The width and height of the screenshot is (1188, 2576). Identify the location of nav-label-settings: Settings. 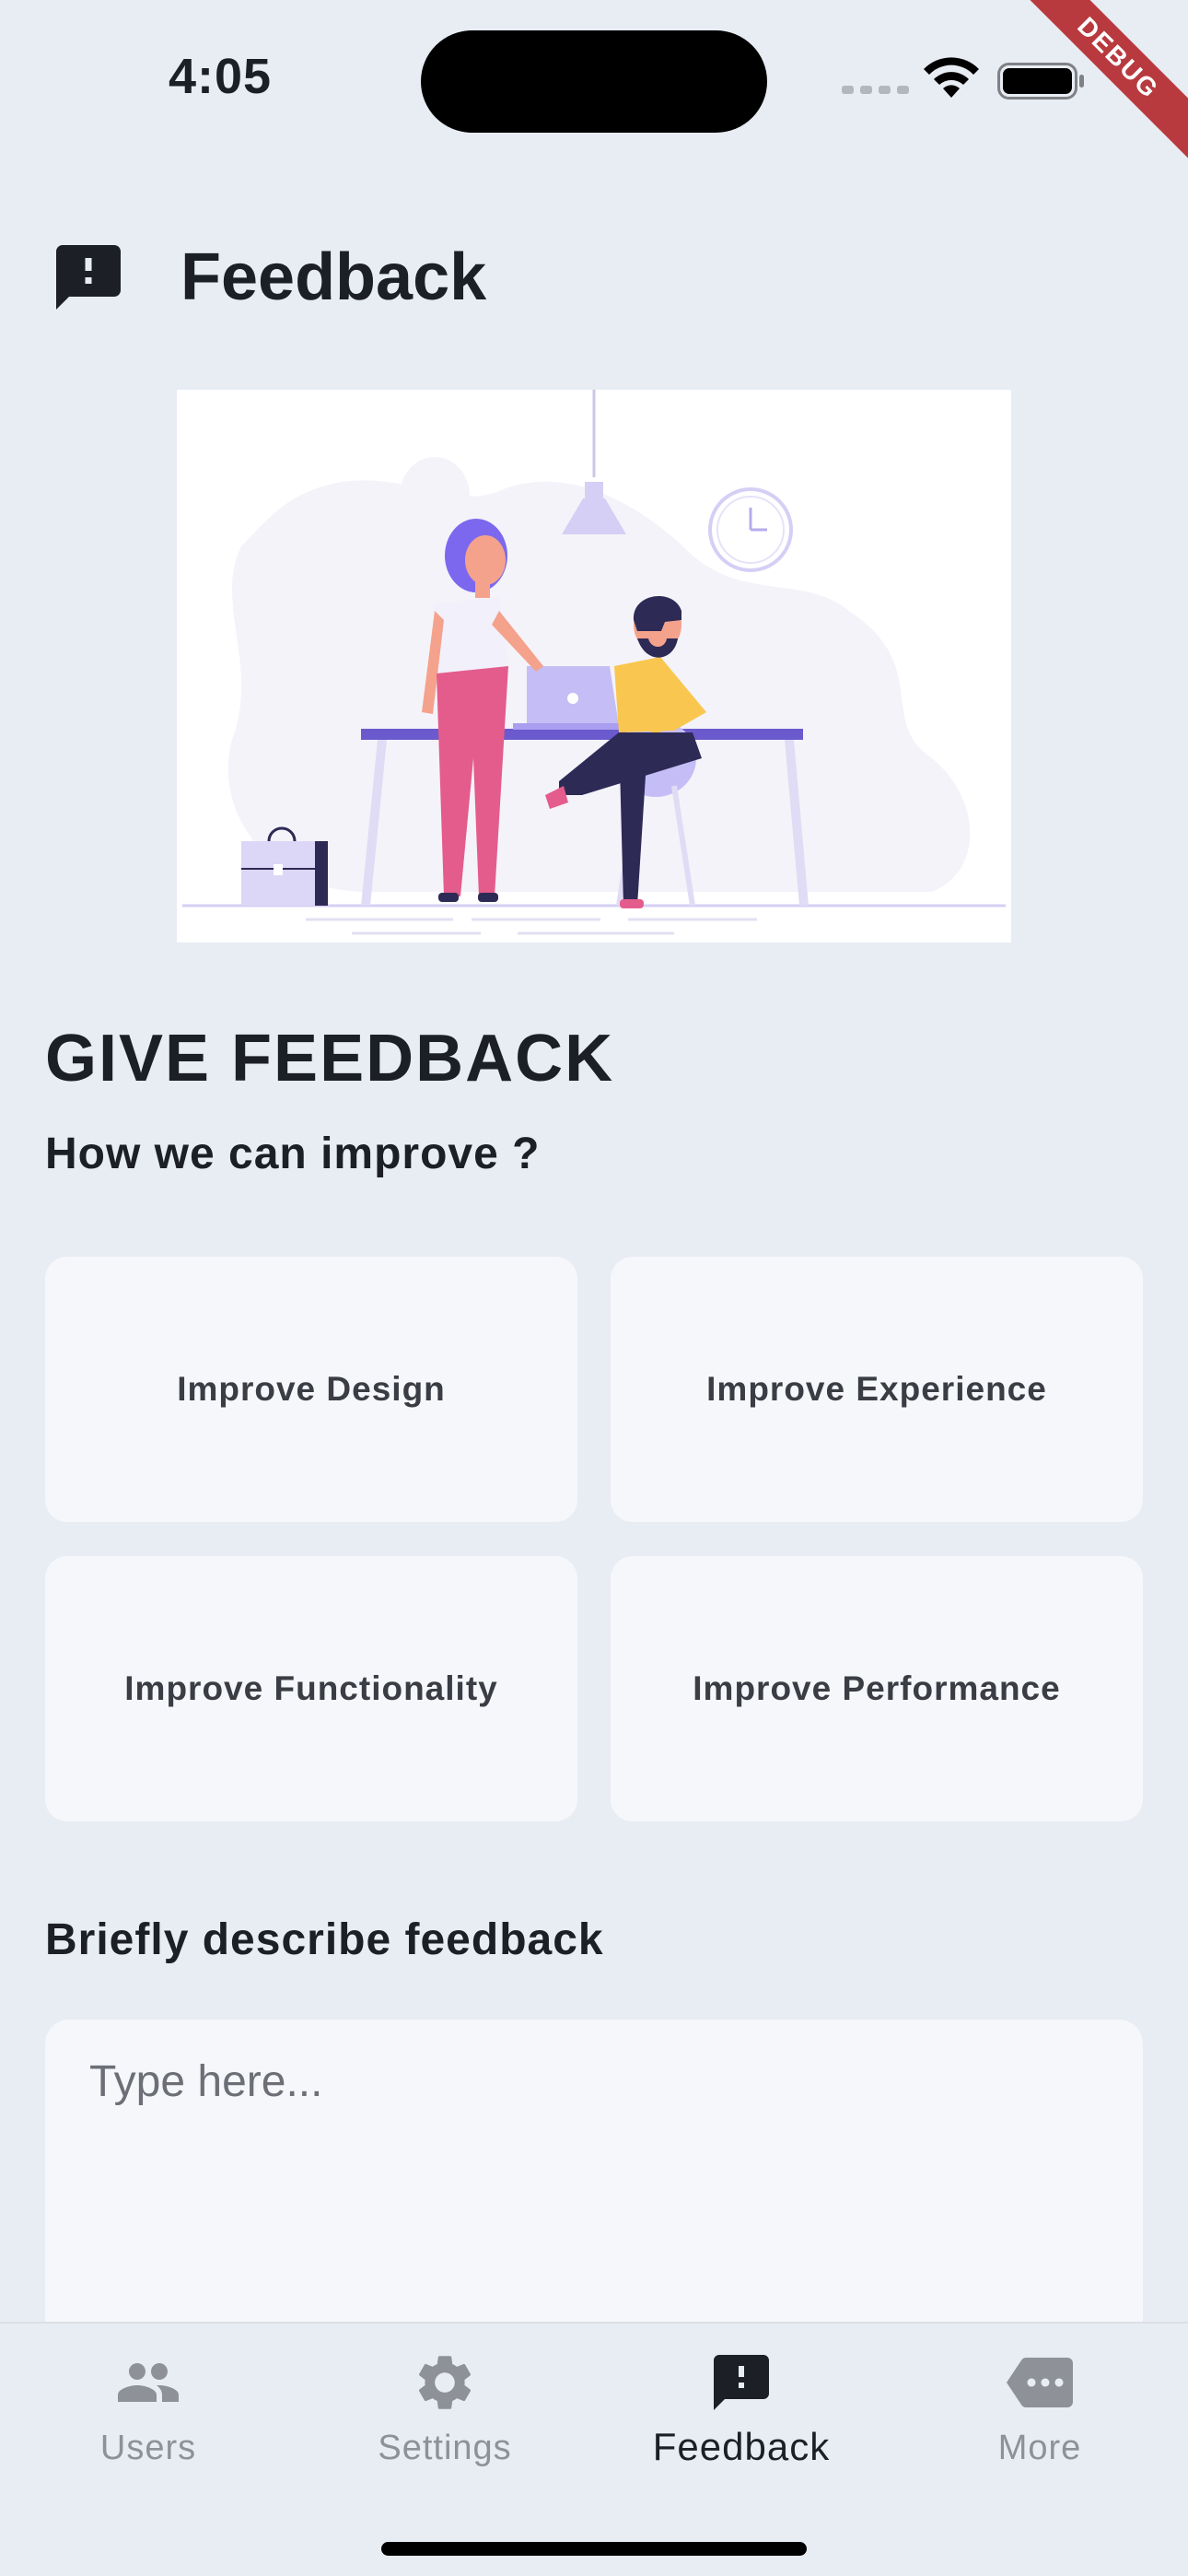
(445, 2448).